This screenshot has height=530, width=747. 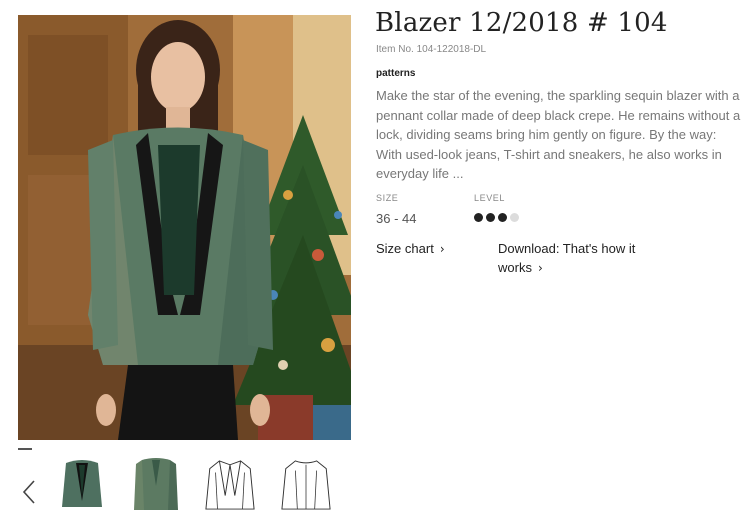 What do you see at coordinates (514, 217) in the screenshot?
I see `level-dot-empty` at bounding box center [514, 217].